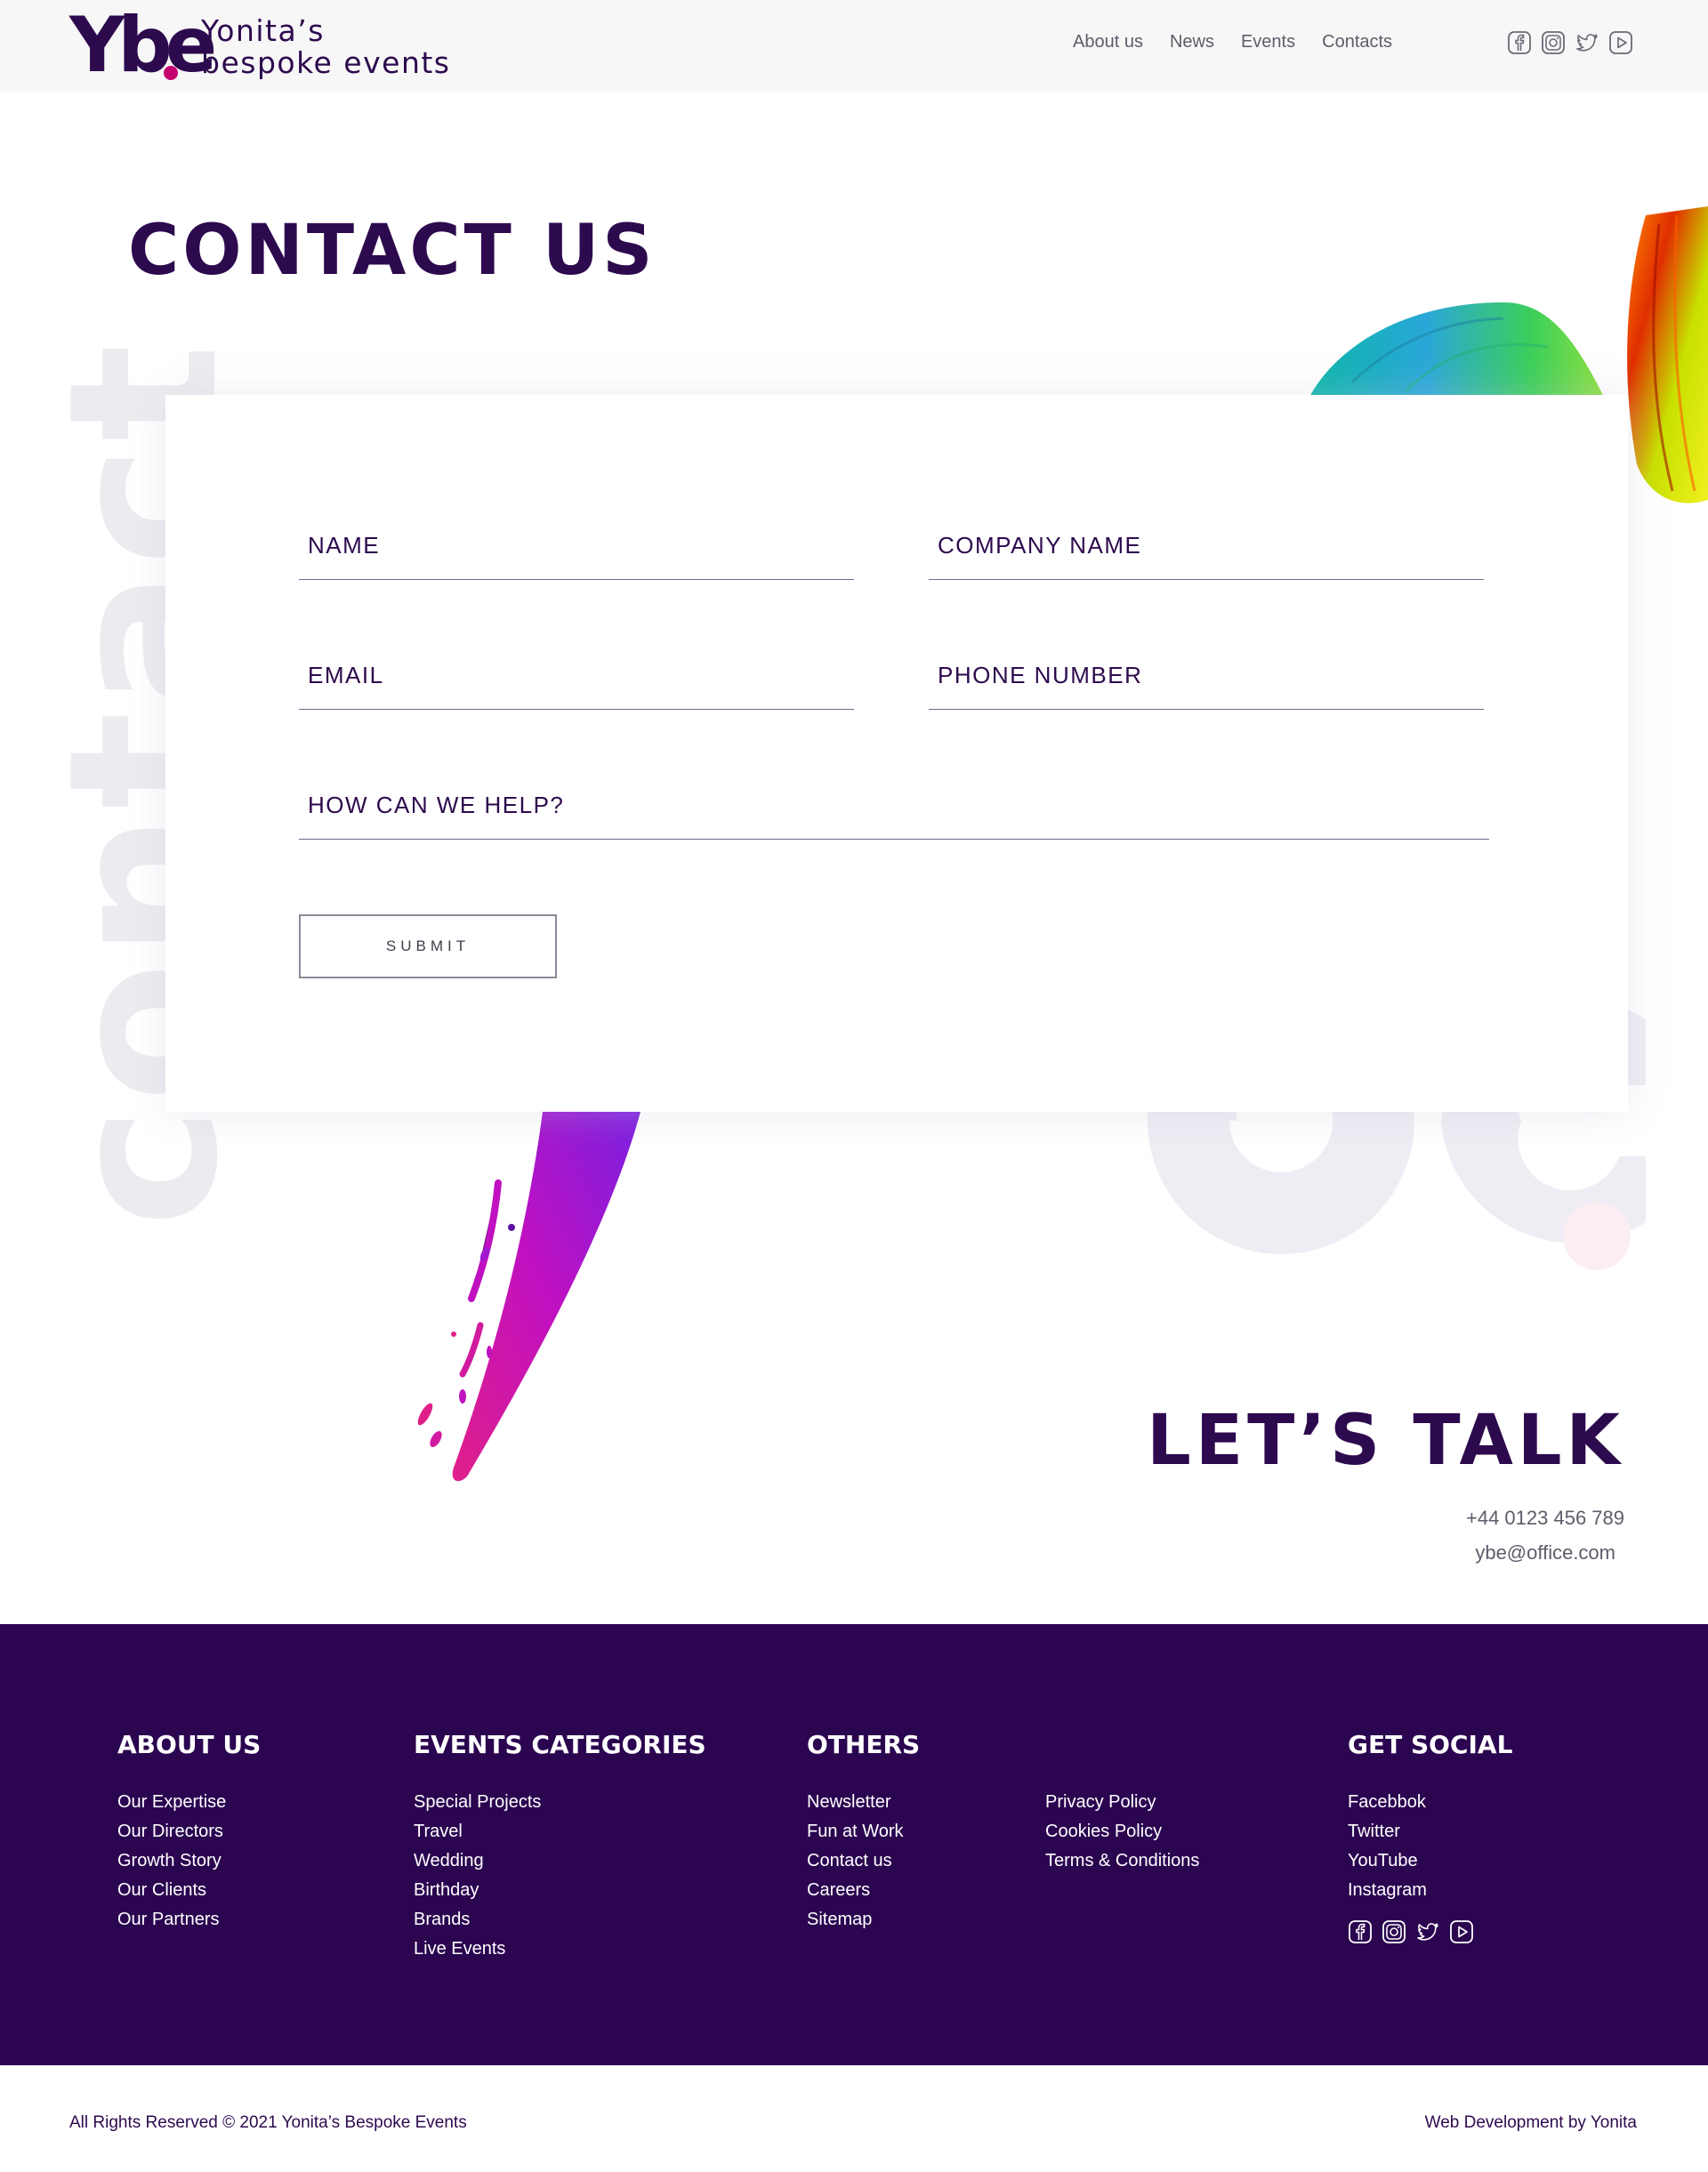  I want to click on footer-link: Birthday, so click(560, 1890).